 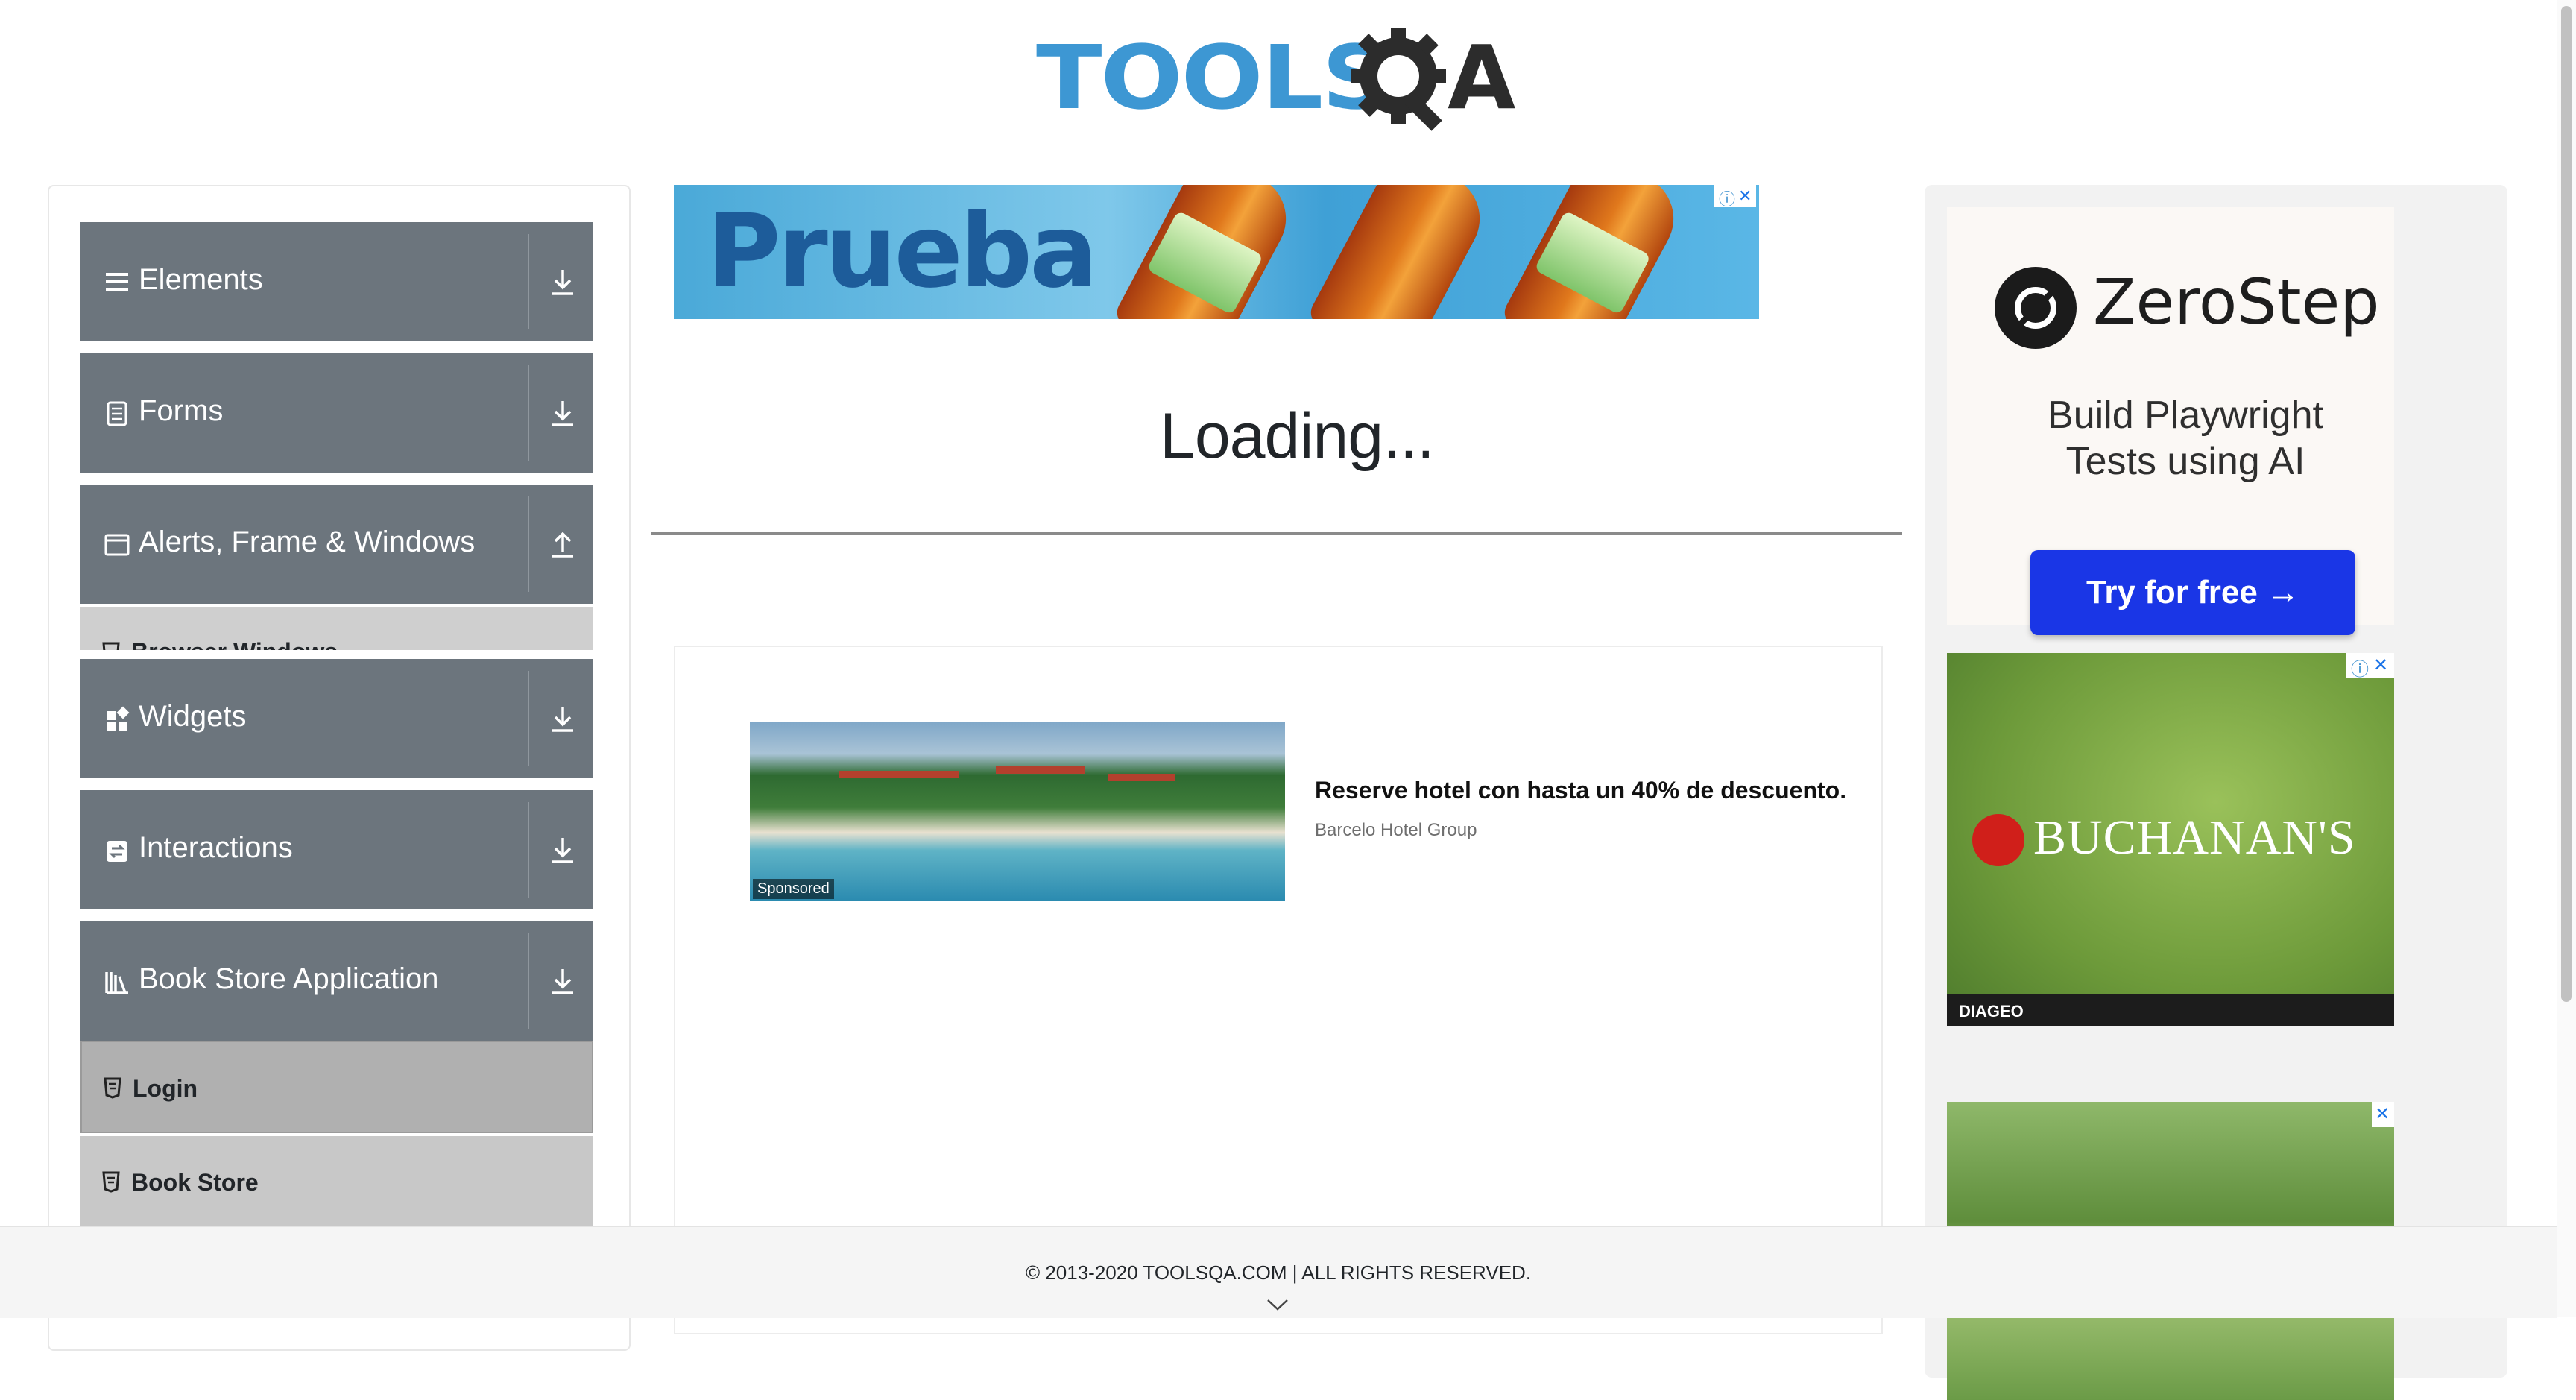 What do you see at coordinates (234, 644) in the screenshot?
I see `sidebar-item-label: Browser Windows` at bounding box center [234, 644].